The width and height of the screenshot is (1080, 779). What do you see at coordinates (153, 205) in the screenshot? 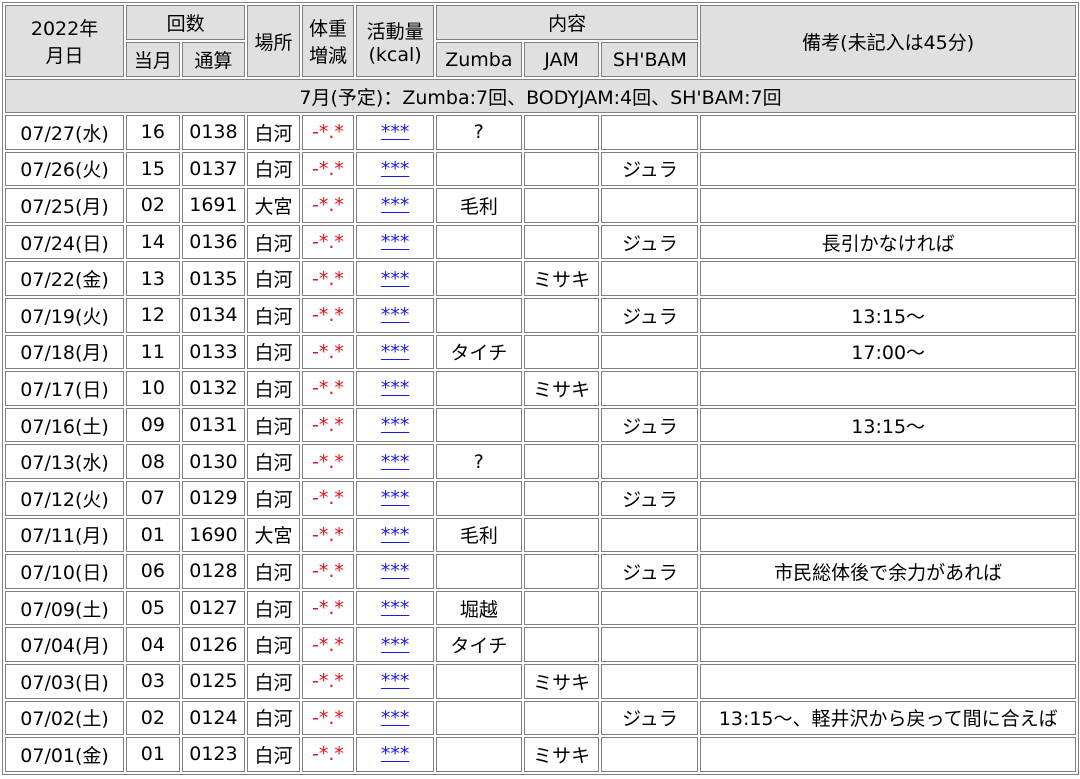
I see `month-count-cell: 02` at bounding box center [153, 205].